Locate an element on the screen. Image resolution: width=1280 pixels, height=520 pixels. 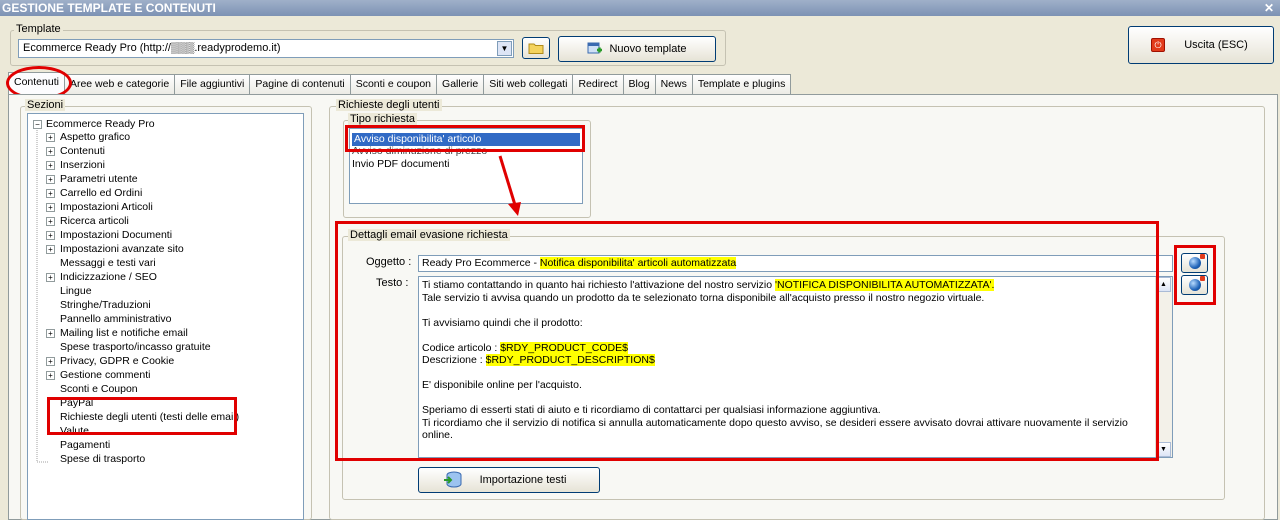
exit-label: Uscita (ESC) is located at coordinates (1216, 45).